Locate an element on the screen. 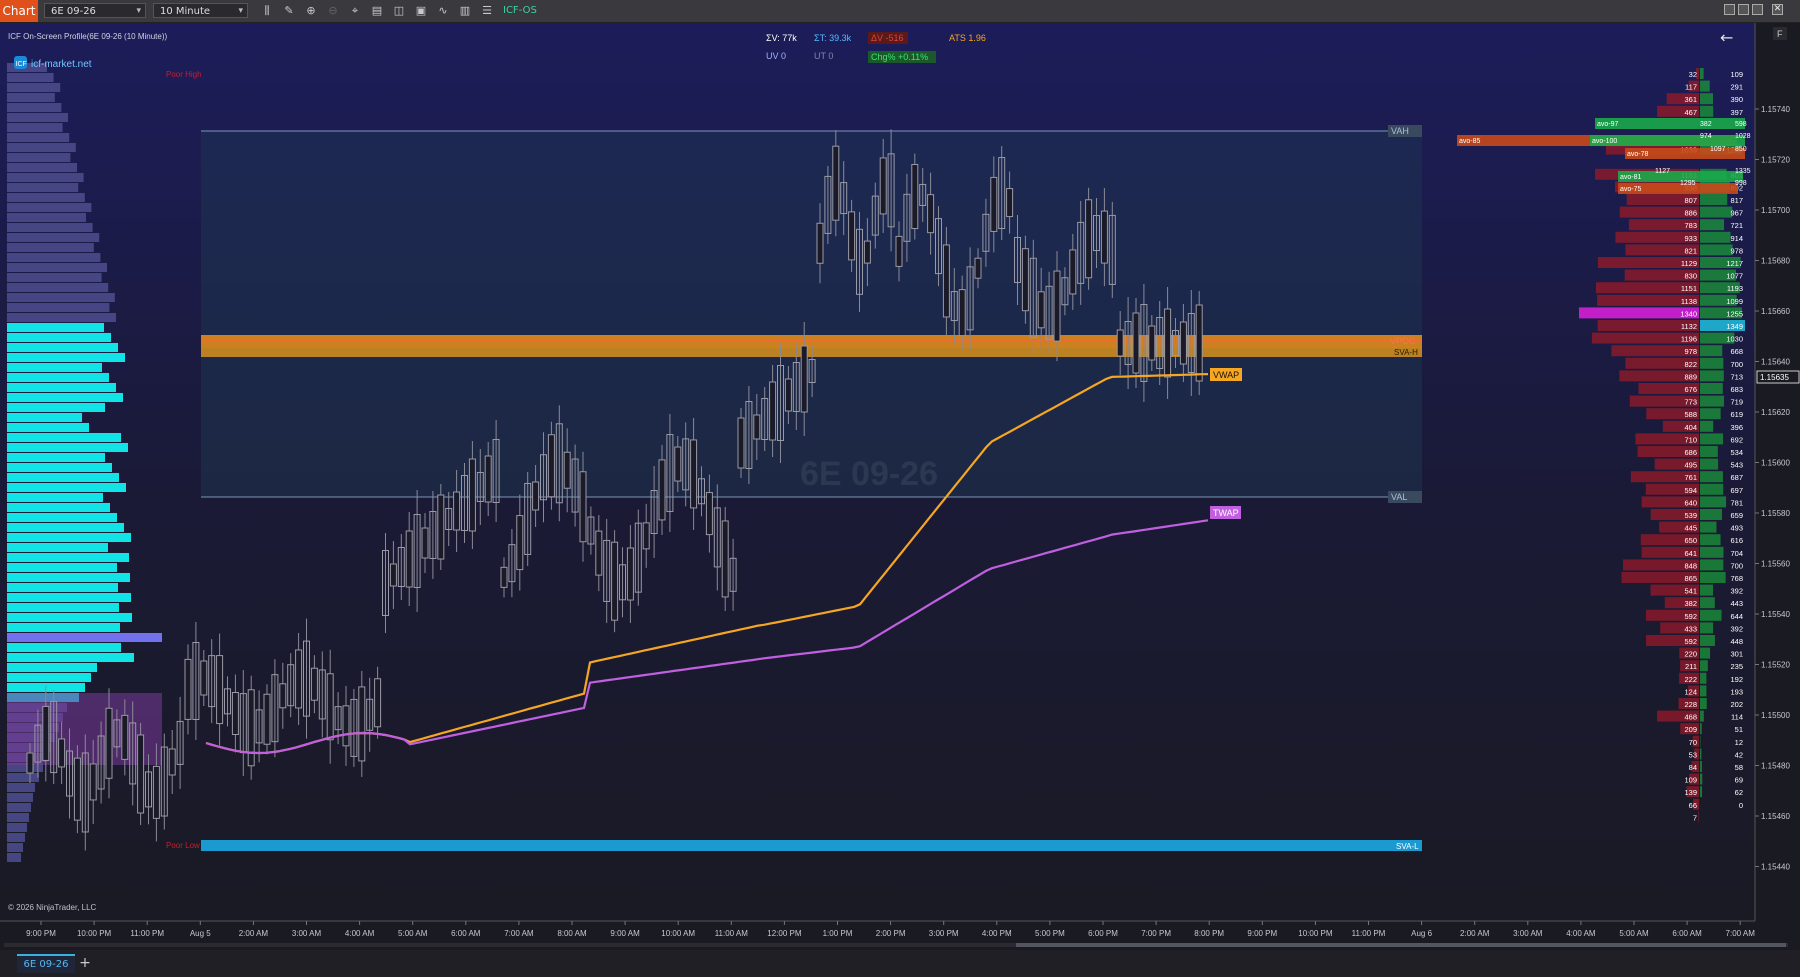  ladder-ask-value: 683 is located at coordinates (1736, 389).